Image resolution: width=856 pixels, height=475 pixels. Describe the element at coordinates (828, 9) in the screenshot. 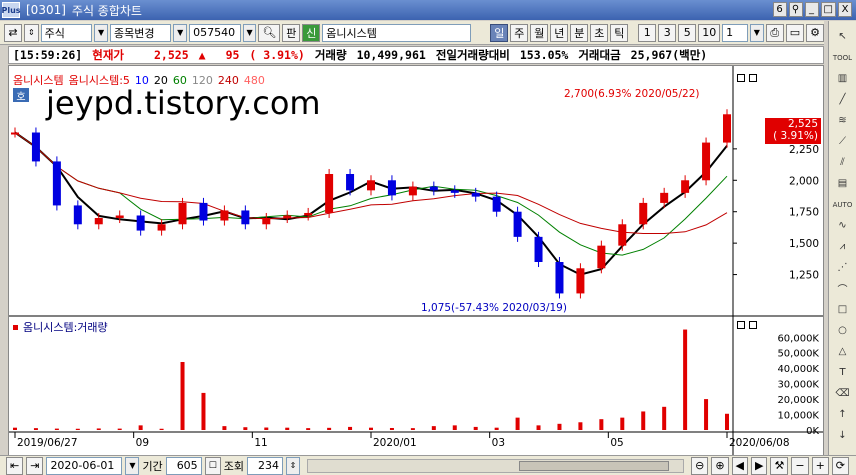

I see `restore-button: □` at that location.